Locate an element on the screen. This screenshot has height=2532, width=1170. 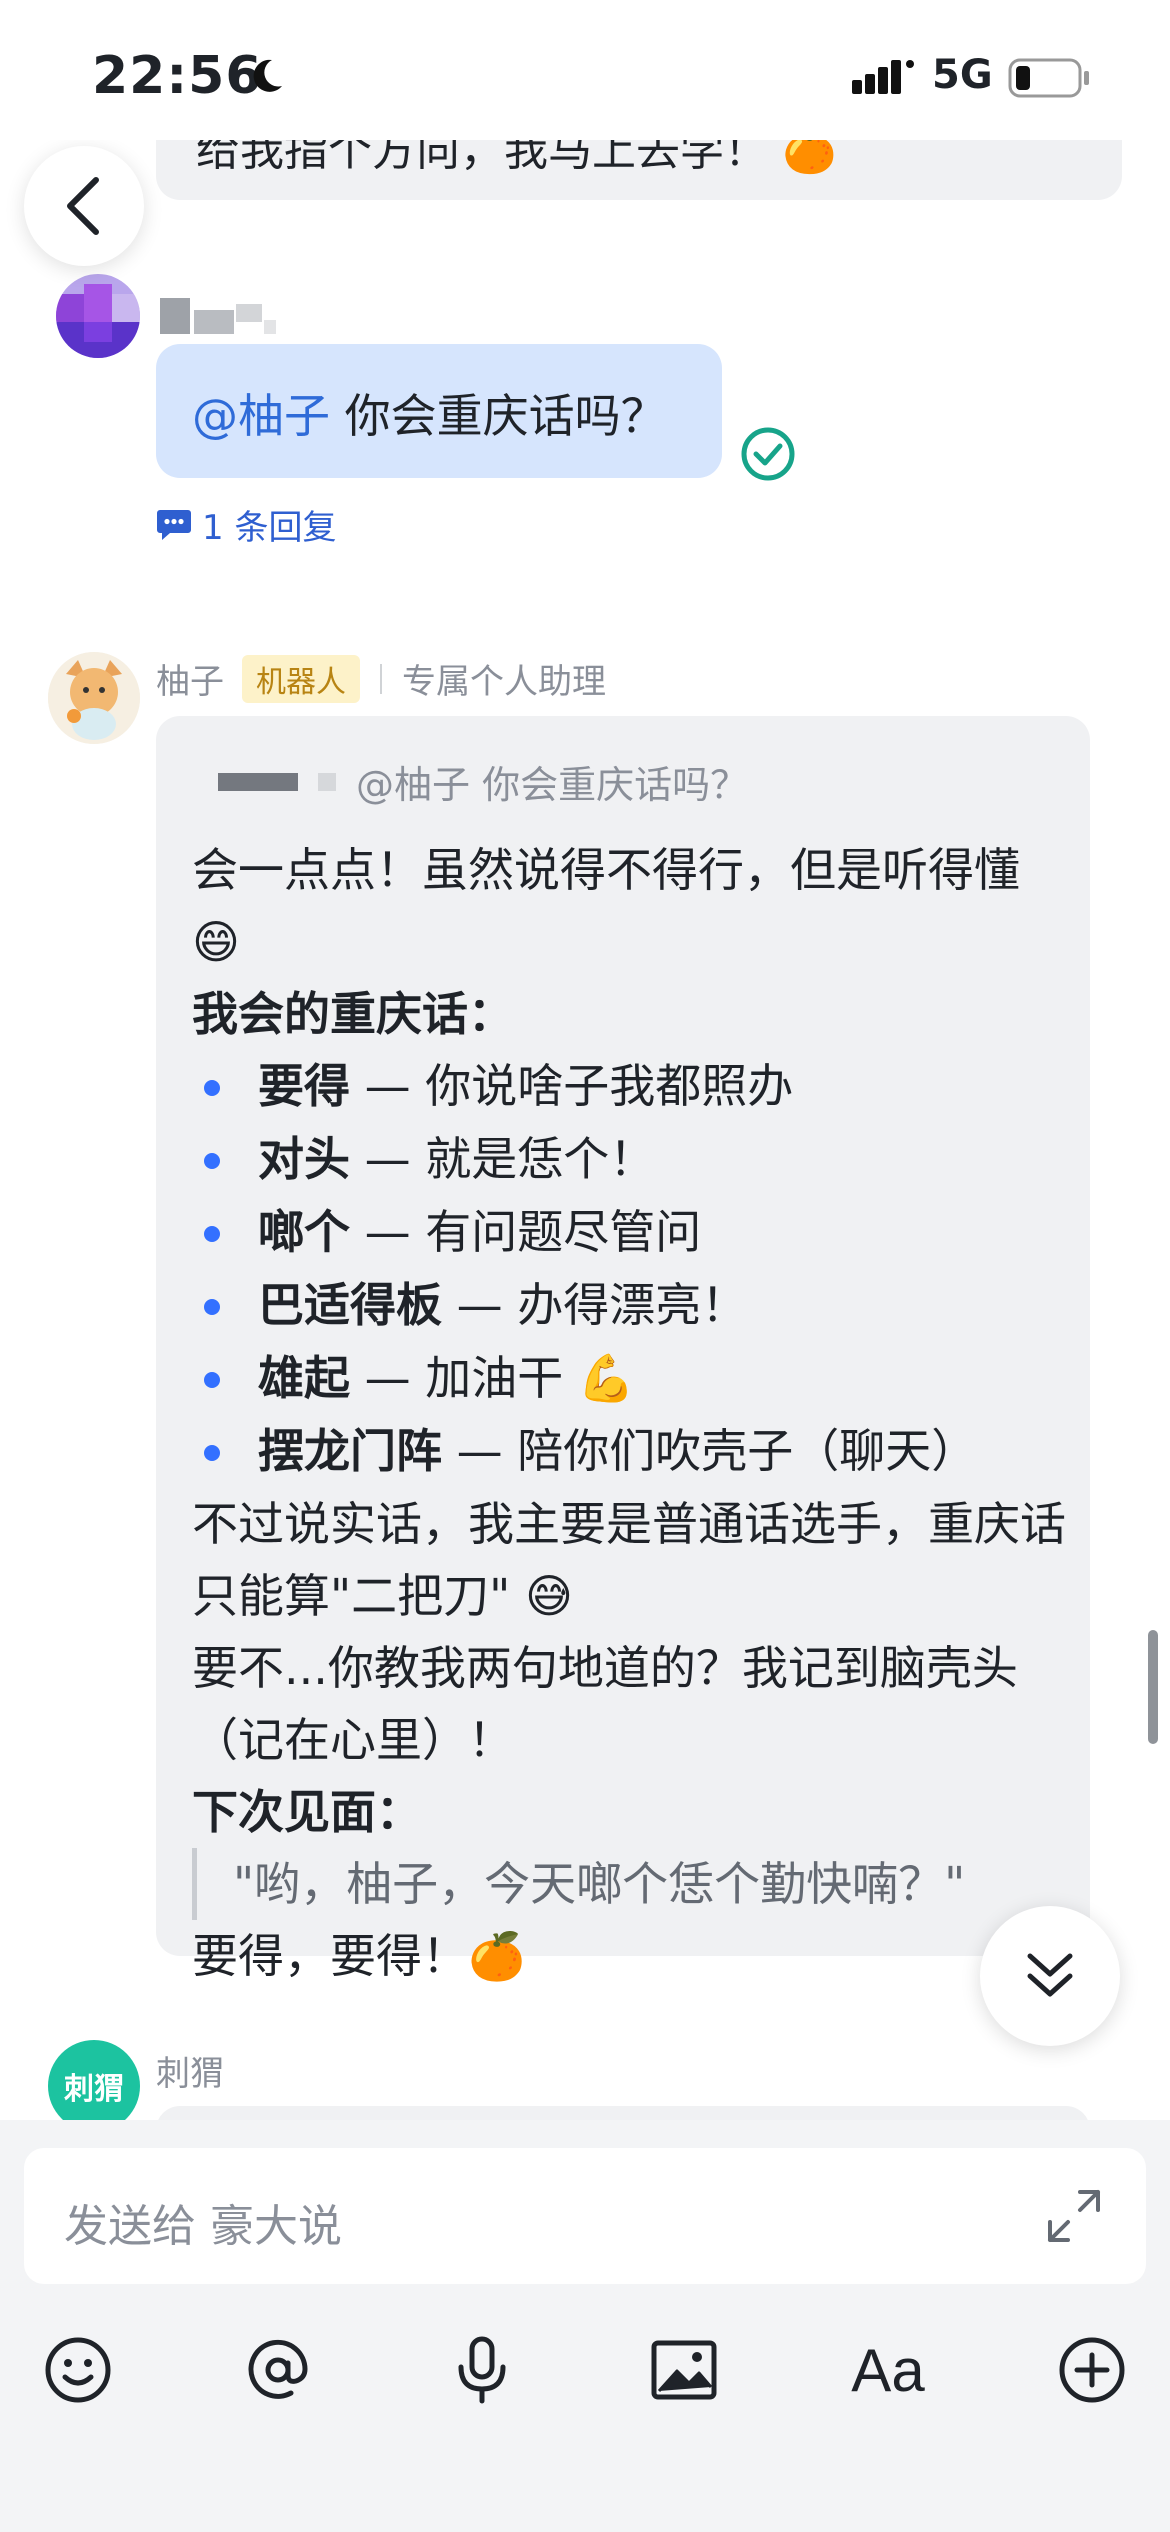
mention-tag: @柚子 is located at coordinates (261, 416).